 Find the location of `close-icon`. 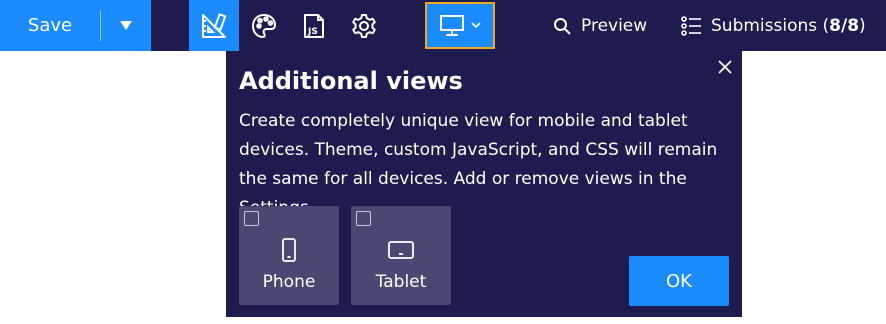

close-icon is located at coordinates (725, 67).